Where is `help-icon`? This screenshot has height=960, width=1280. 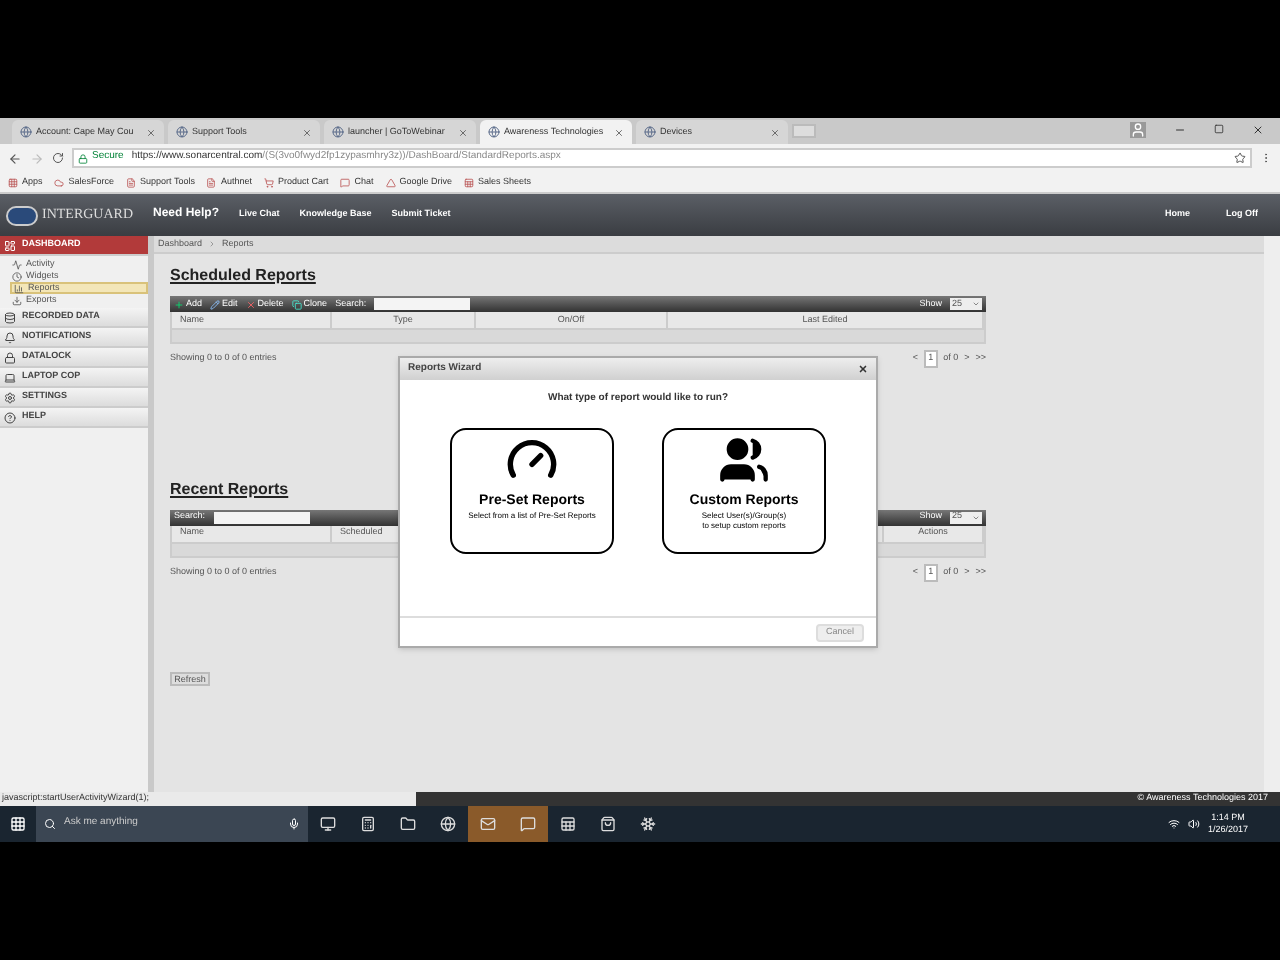 help-icon is located at coordinates (10, 417).